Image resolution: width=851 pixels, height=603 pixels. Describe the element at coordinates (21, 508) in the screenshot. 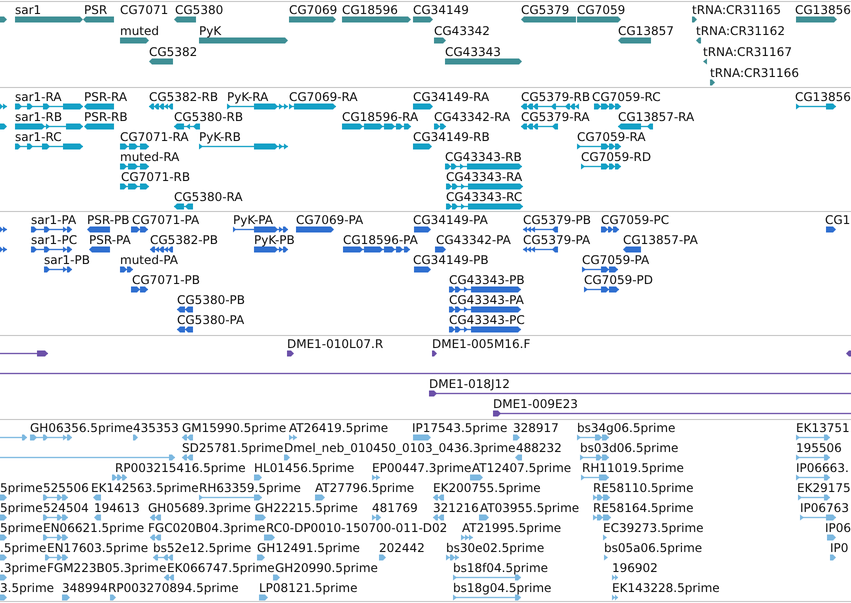

I see `feature-label: 5prime` at that location.